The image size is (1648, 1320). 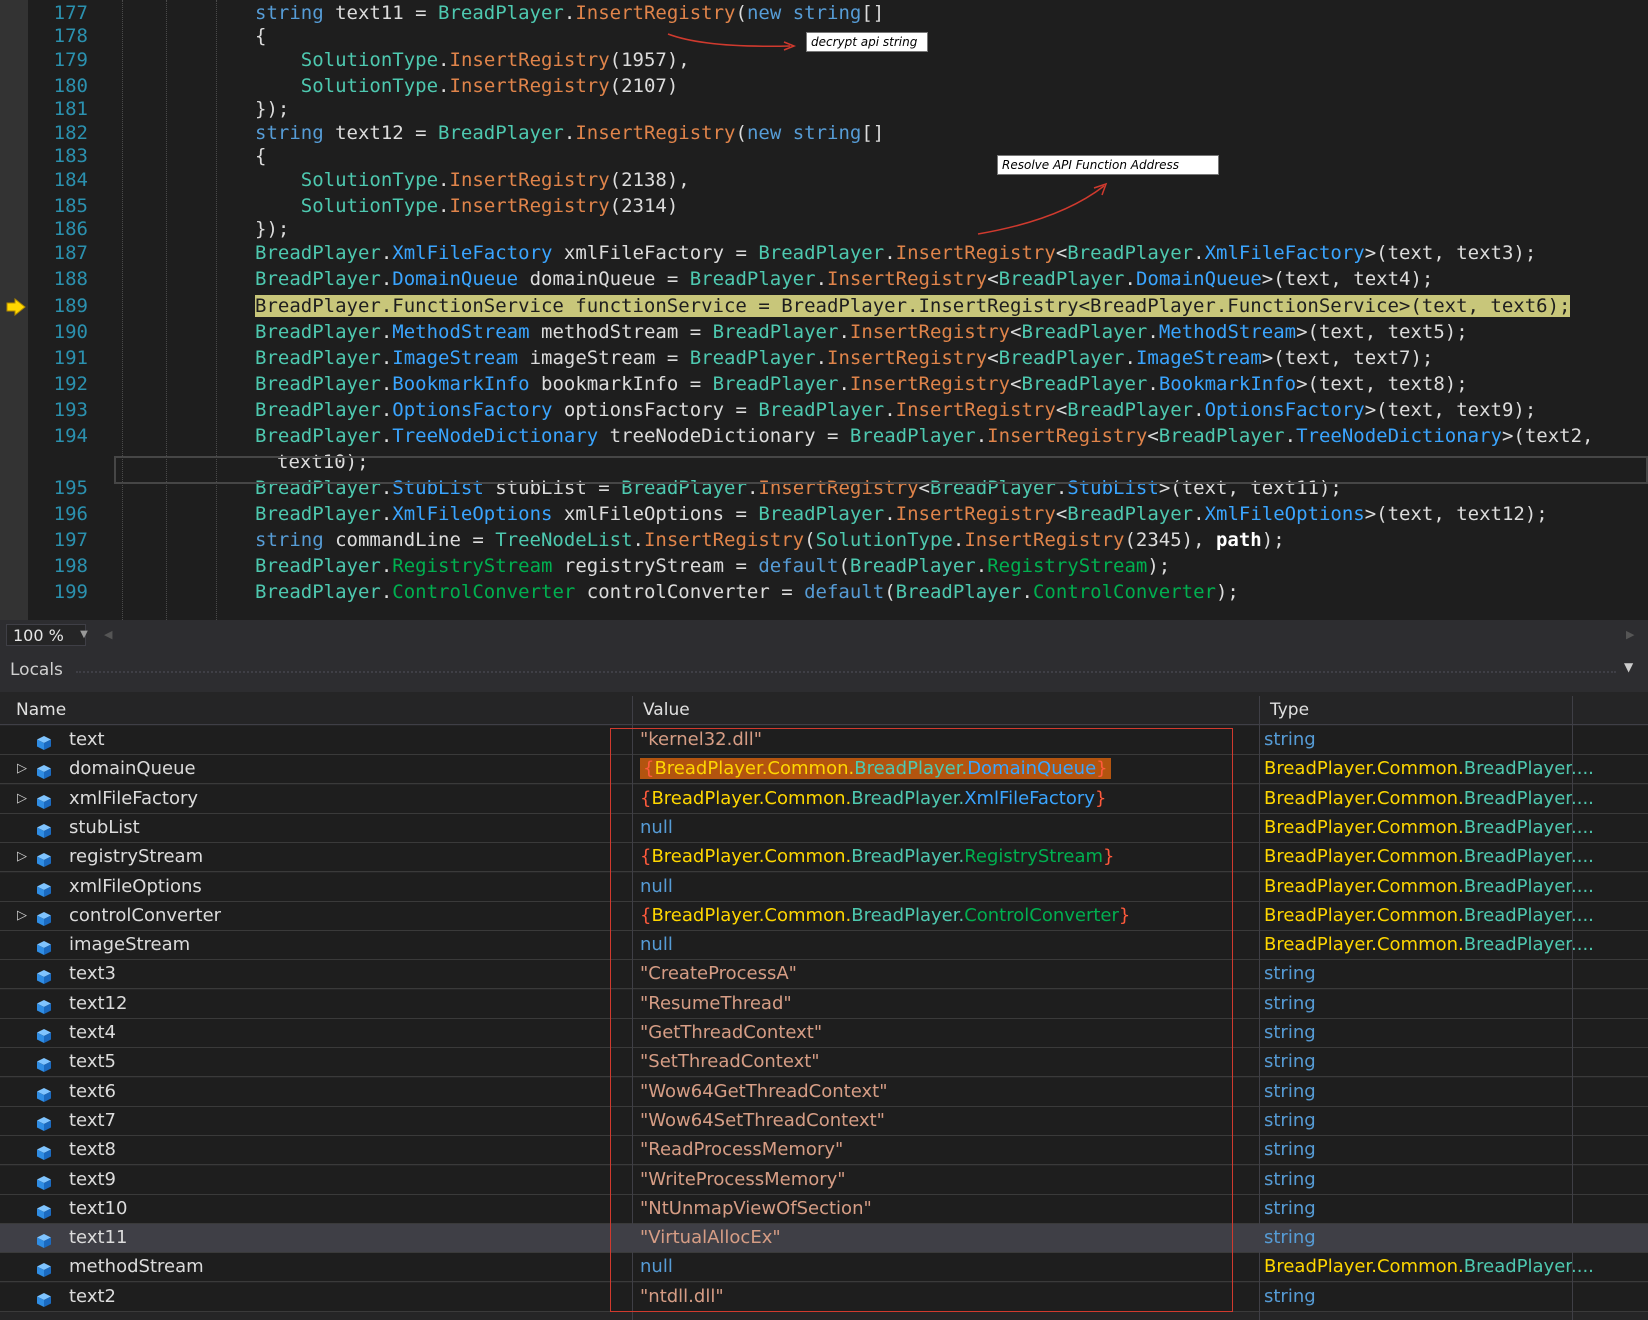 What do you see at coordinates (104, 827) in the screenshot?
I see `variable-name: stubList` at bounding box center [104, 827].